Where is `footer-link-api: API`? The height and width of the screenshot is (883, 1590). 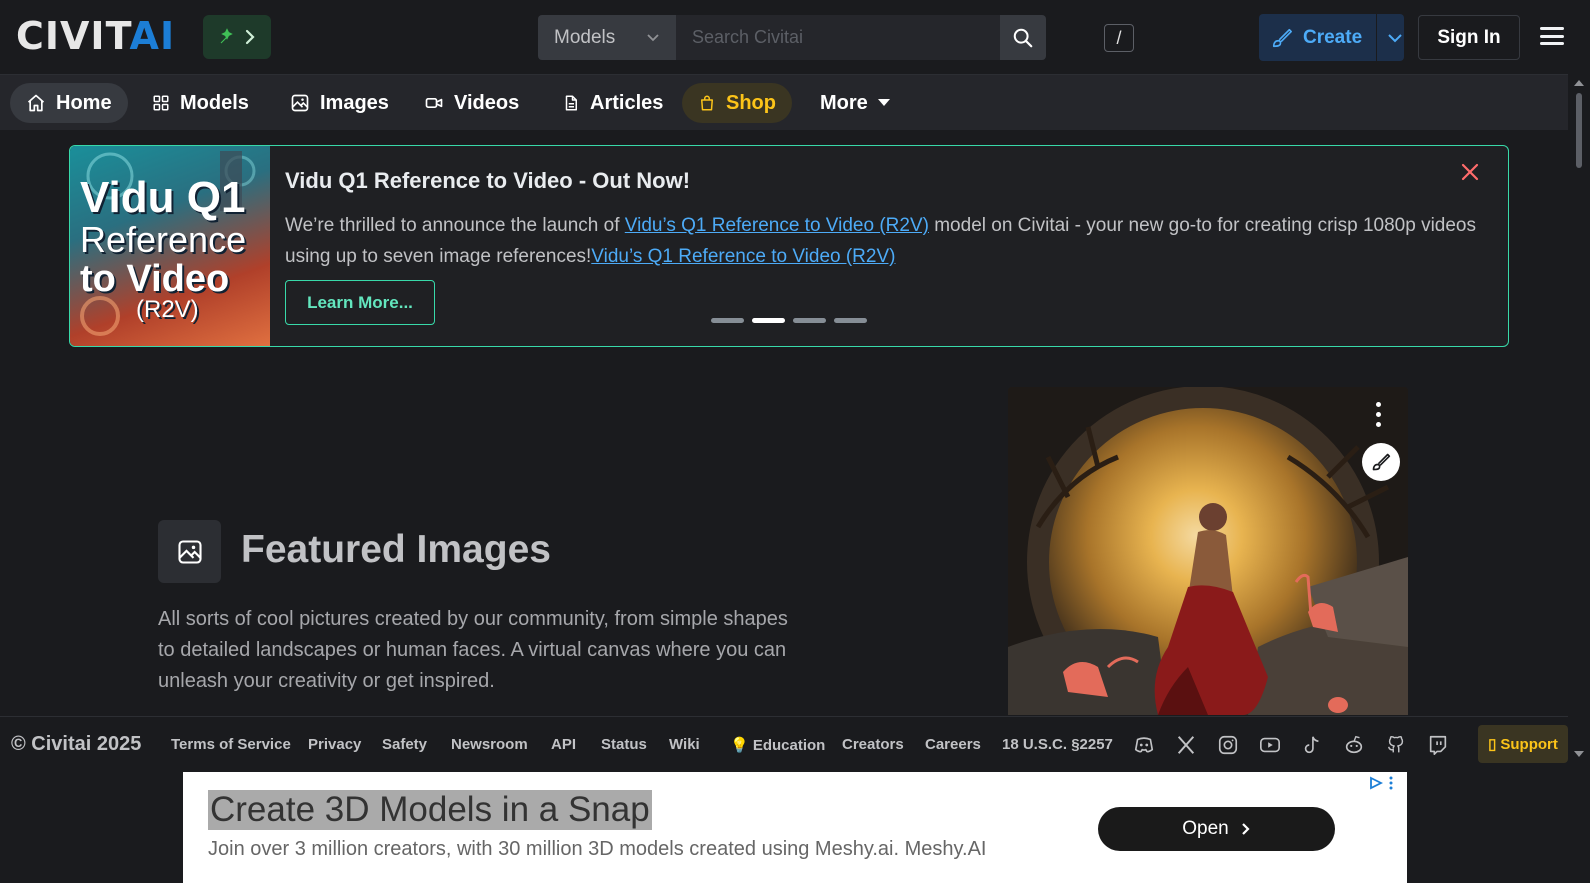
footer-link-api: API is located at coordinates (563, 744).